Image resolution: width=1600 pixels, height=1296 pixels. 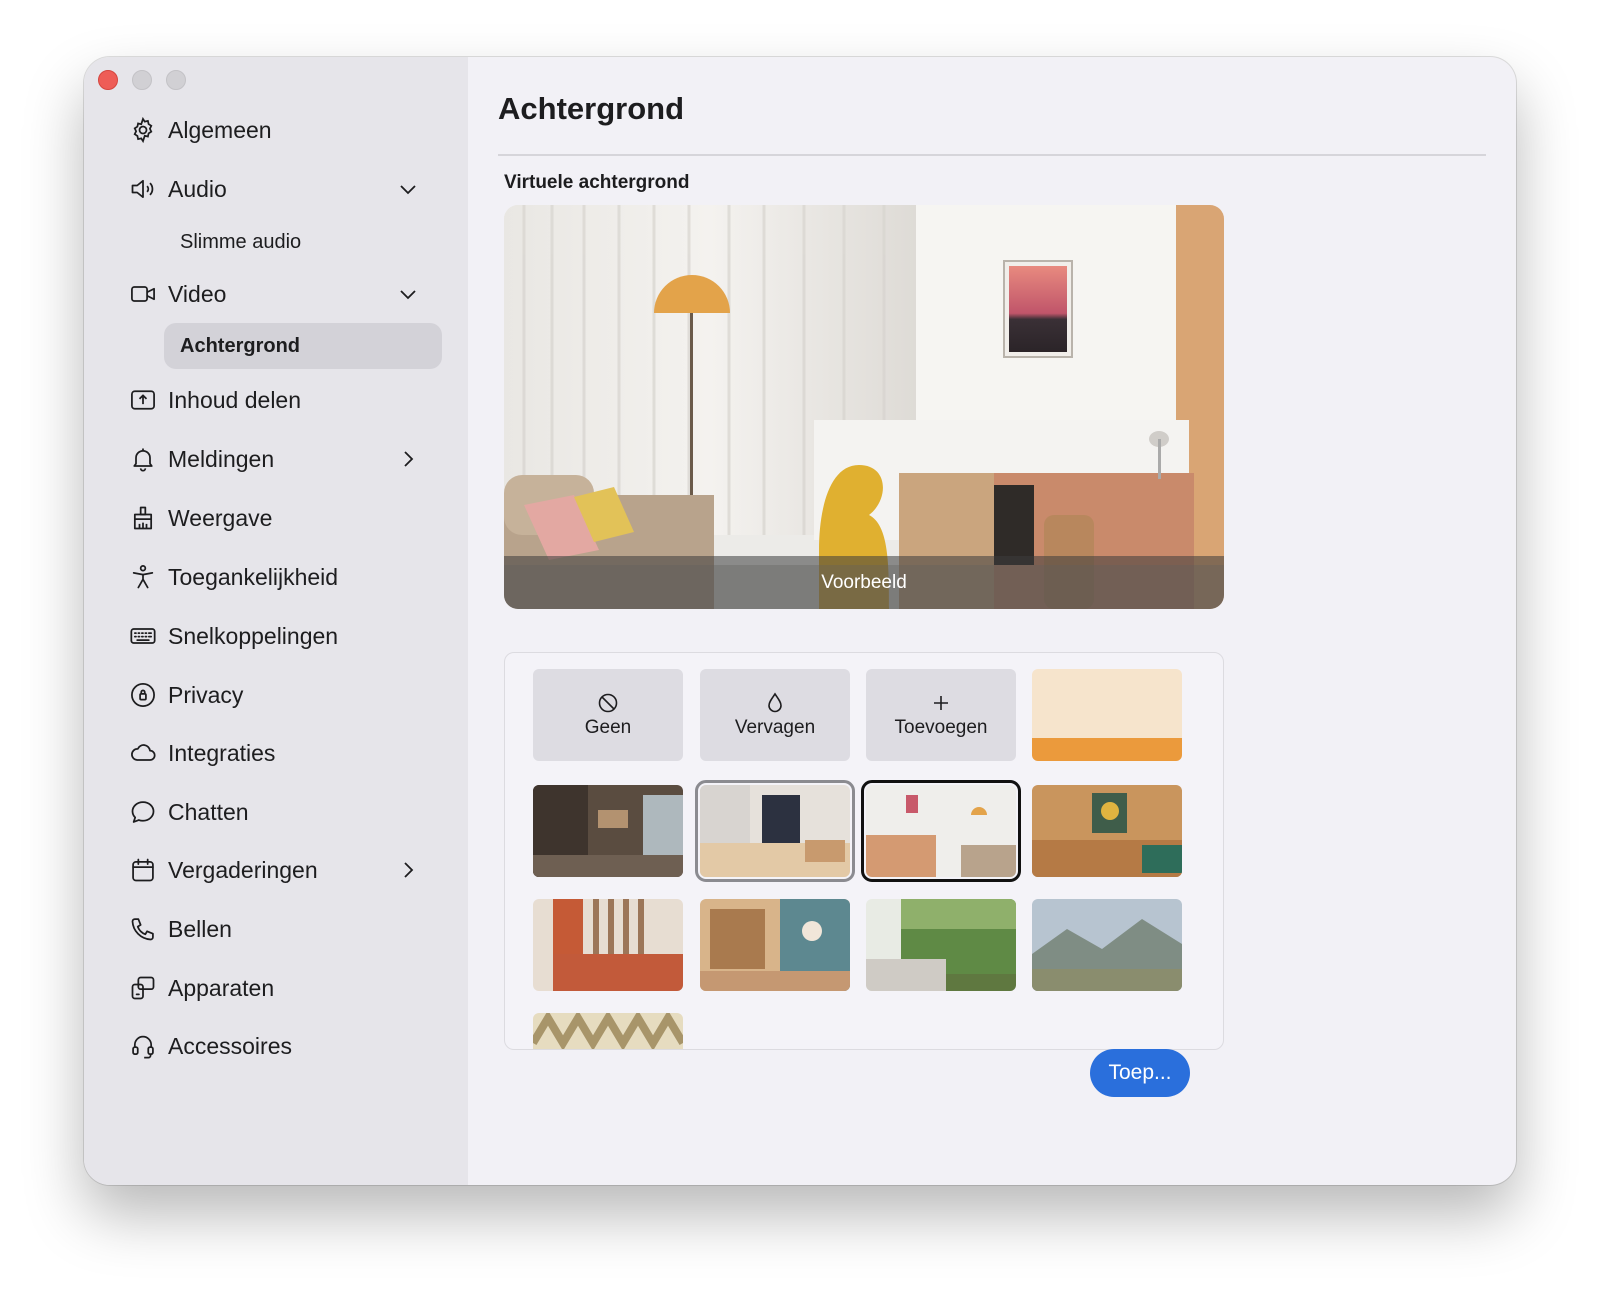 I want to click on sidebar-item-toegankelijkheid: Toegankelijkheid, so click(x=288, y=577).